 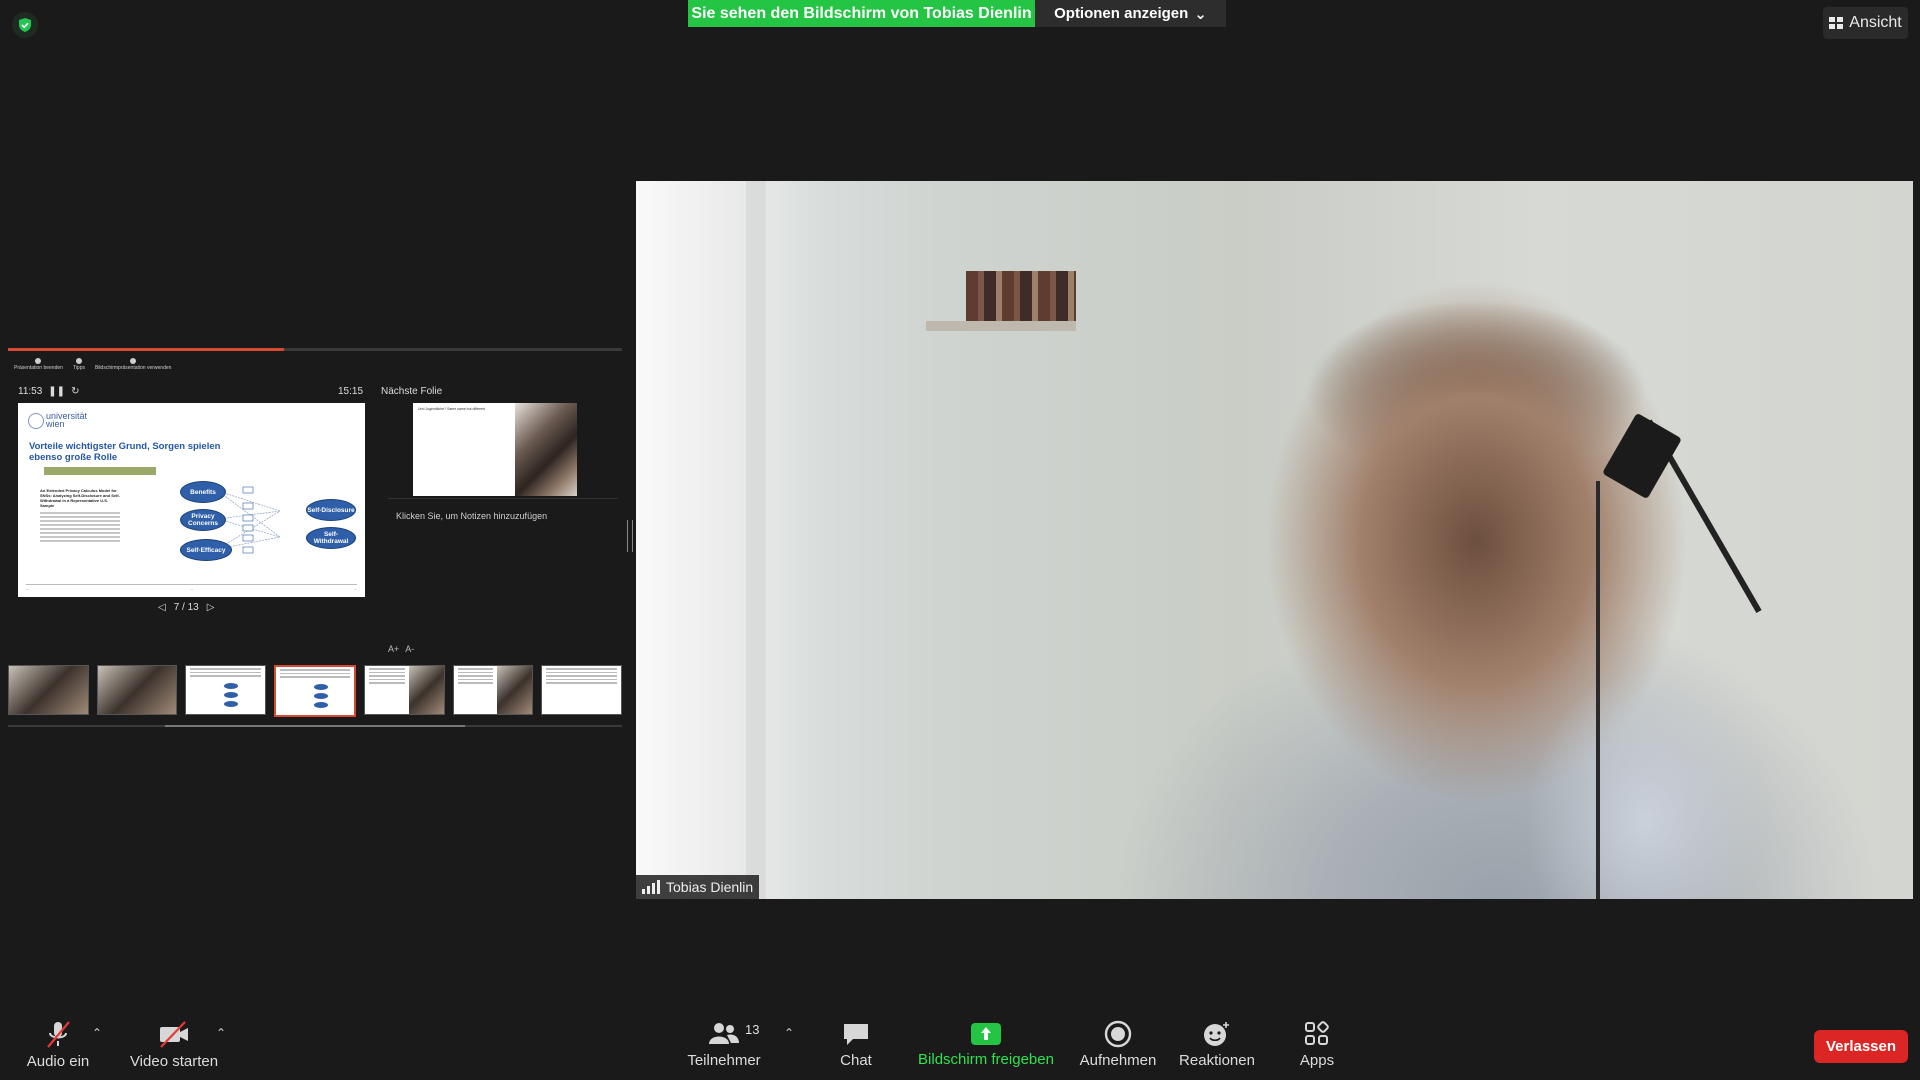 What do you see at coordinates (1217, 1060) in the screenshot?
I see `reactions-button-label: Reaktionen` at bounding box center [1217, 1060].